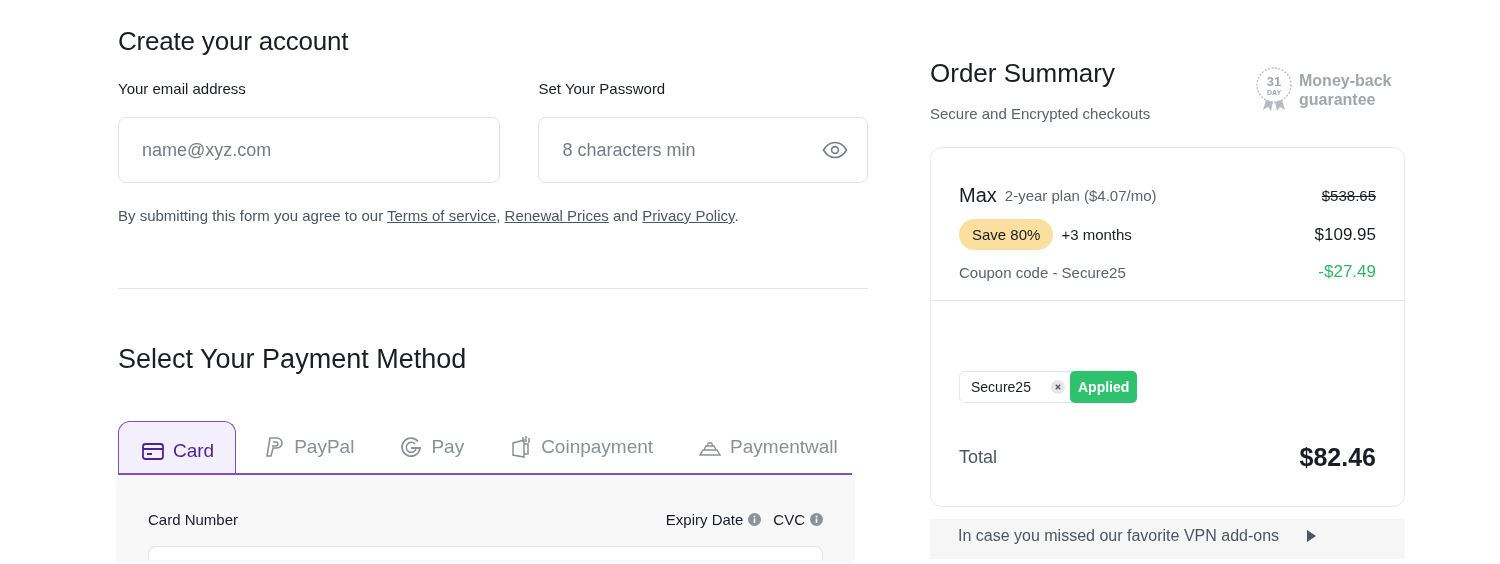 This screenshot has width=1500, height=564. I want to click on email-field: name@xyz.com, so click(309, 150).